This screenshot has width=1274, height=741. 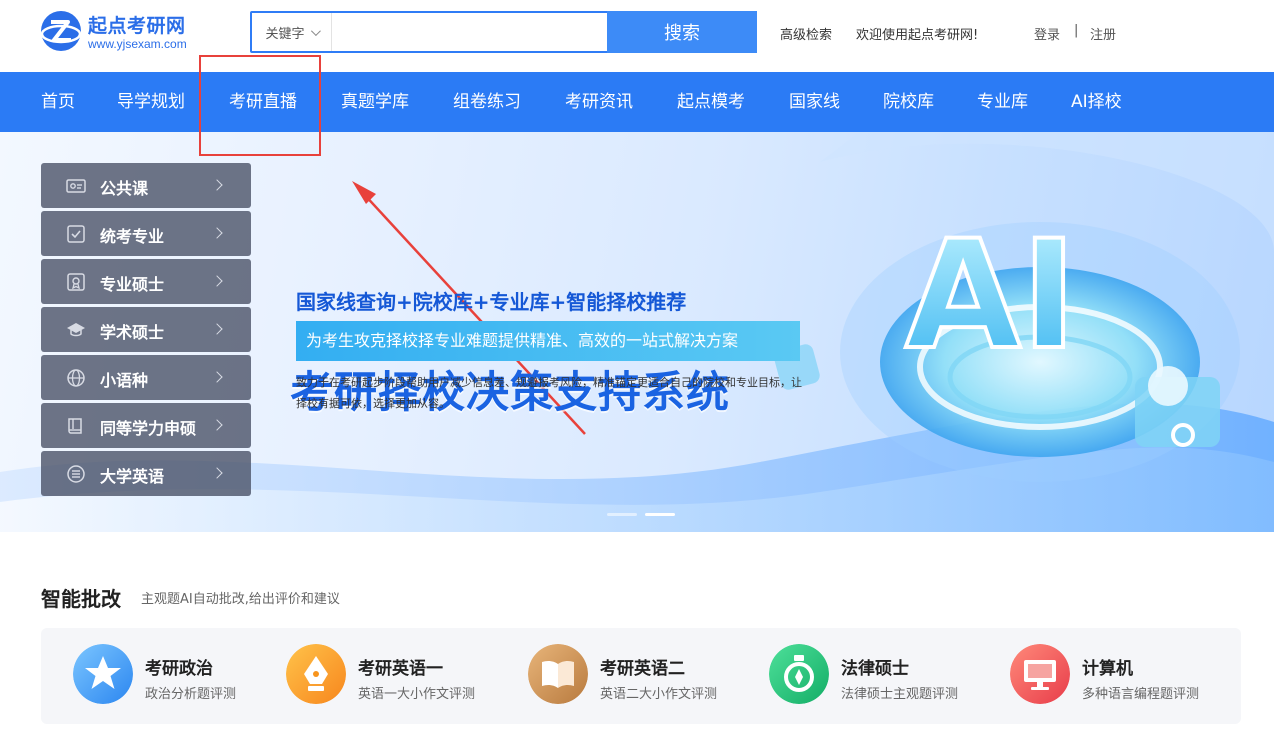 What do you see at coordinates (179, 669) in the screenshot?
I see `card-title: 考研政治` at bounding box center [179, 669].